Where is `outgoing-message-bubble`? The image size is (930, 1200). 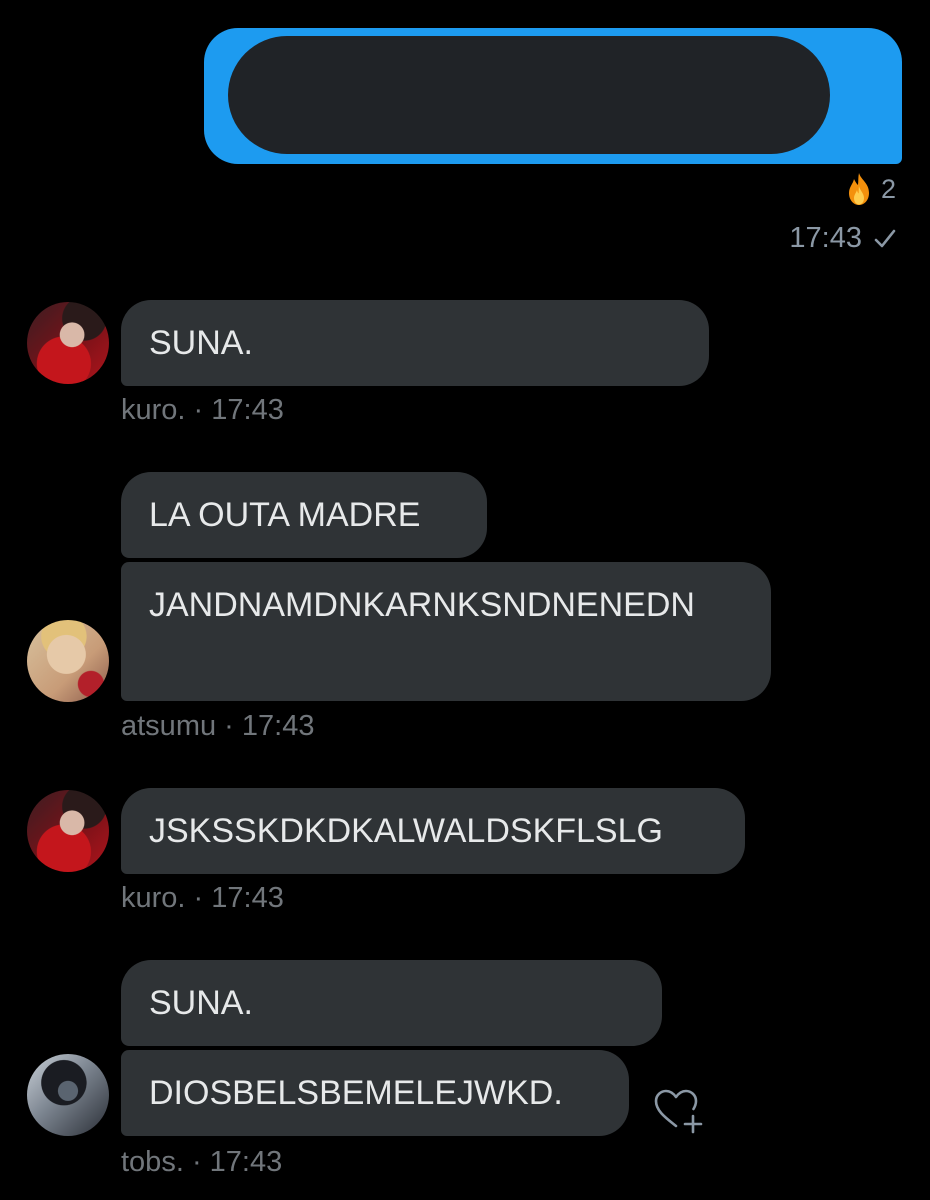
outgoing-message-bubble is located at coordinates (553, 96).